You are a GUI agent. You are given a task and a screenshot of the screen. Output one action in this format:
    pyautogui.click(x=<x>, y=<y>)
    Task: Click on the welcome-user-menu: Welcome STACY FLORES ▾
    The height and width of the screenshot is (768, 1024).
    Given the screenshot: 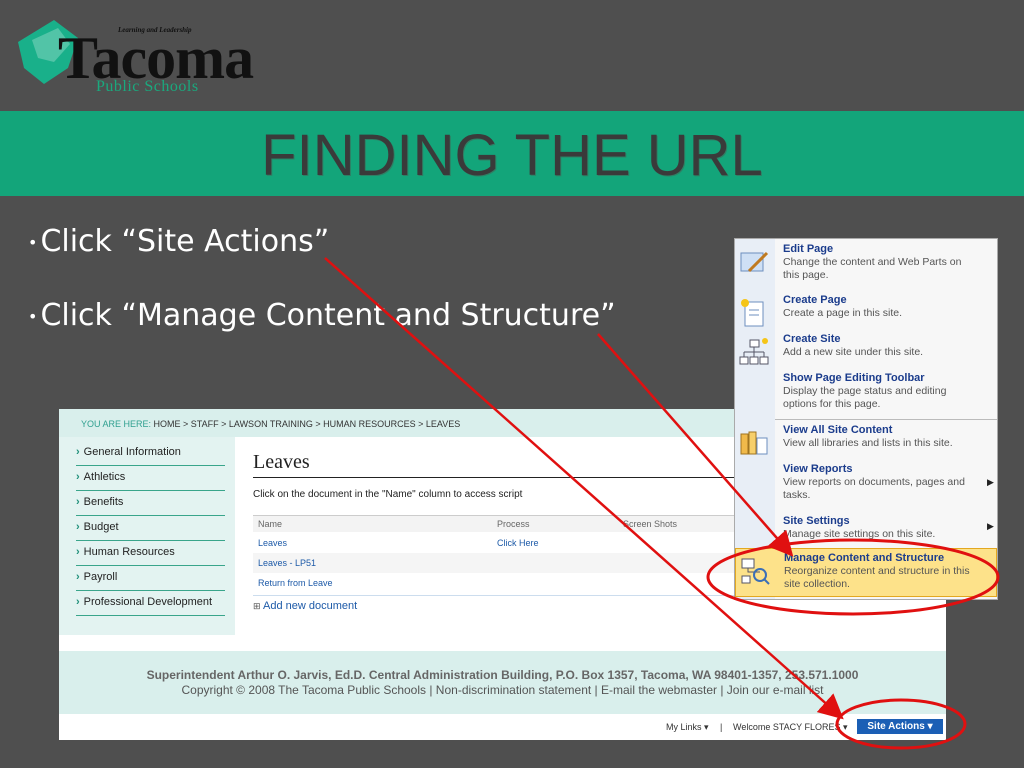 What is the action you would take?
    pyautogui.click(x=790, y=727)
    